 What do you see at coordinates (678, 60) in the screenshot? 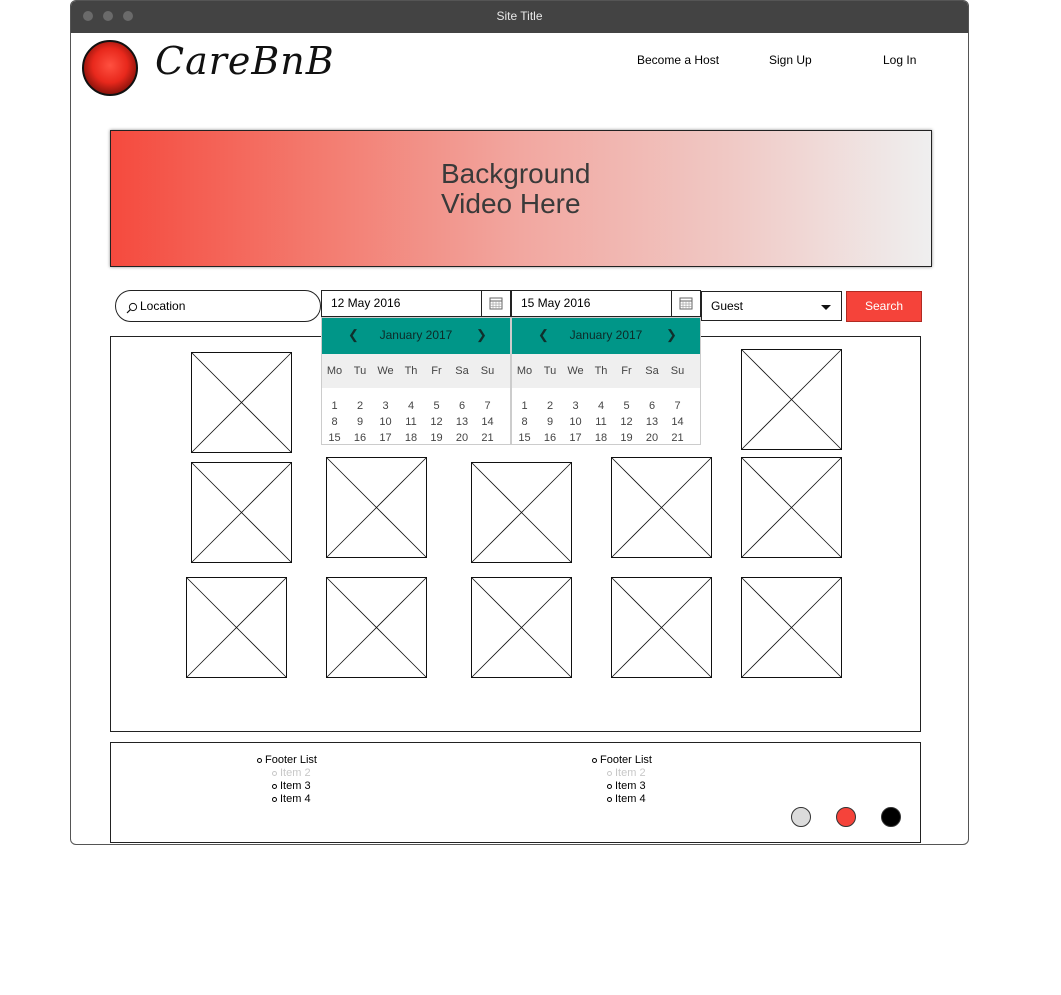
I see `nav-become-host: Become a Host` at bounding box center [678, 60].